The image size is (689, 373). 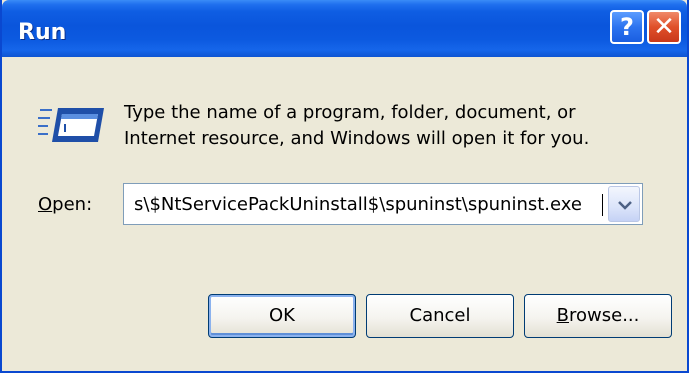 What do you see at coordinates (45, 204) in the screenshot?
I see `open-label-accelerator: O` at bounding box center [45, 204].